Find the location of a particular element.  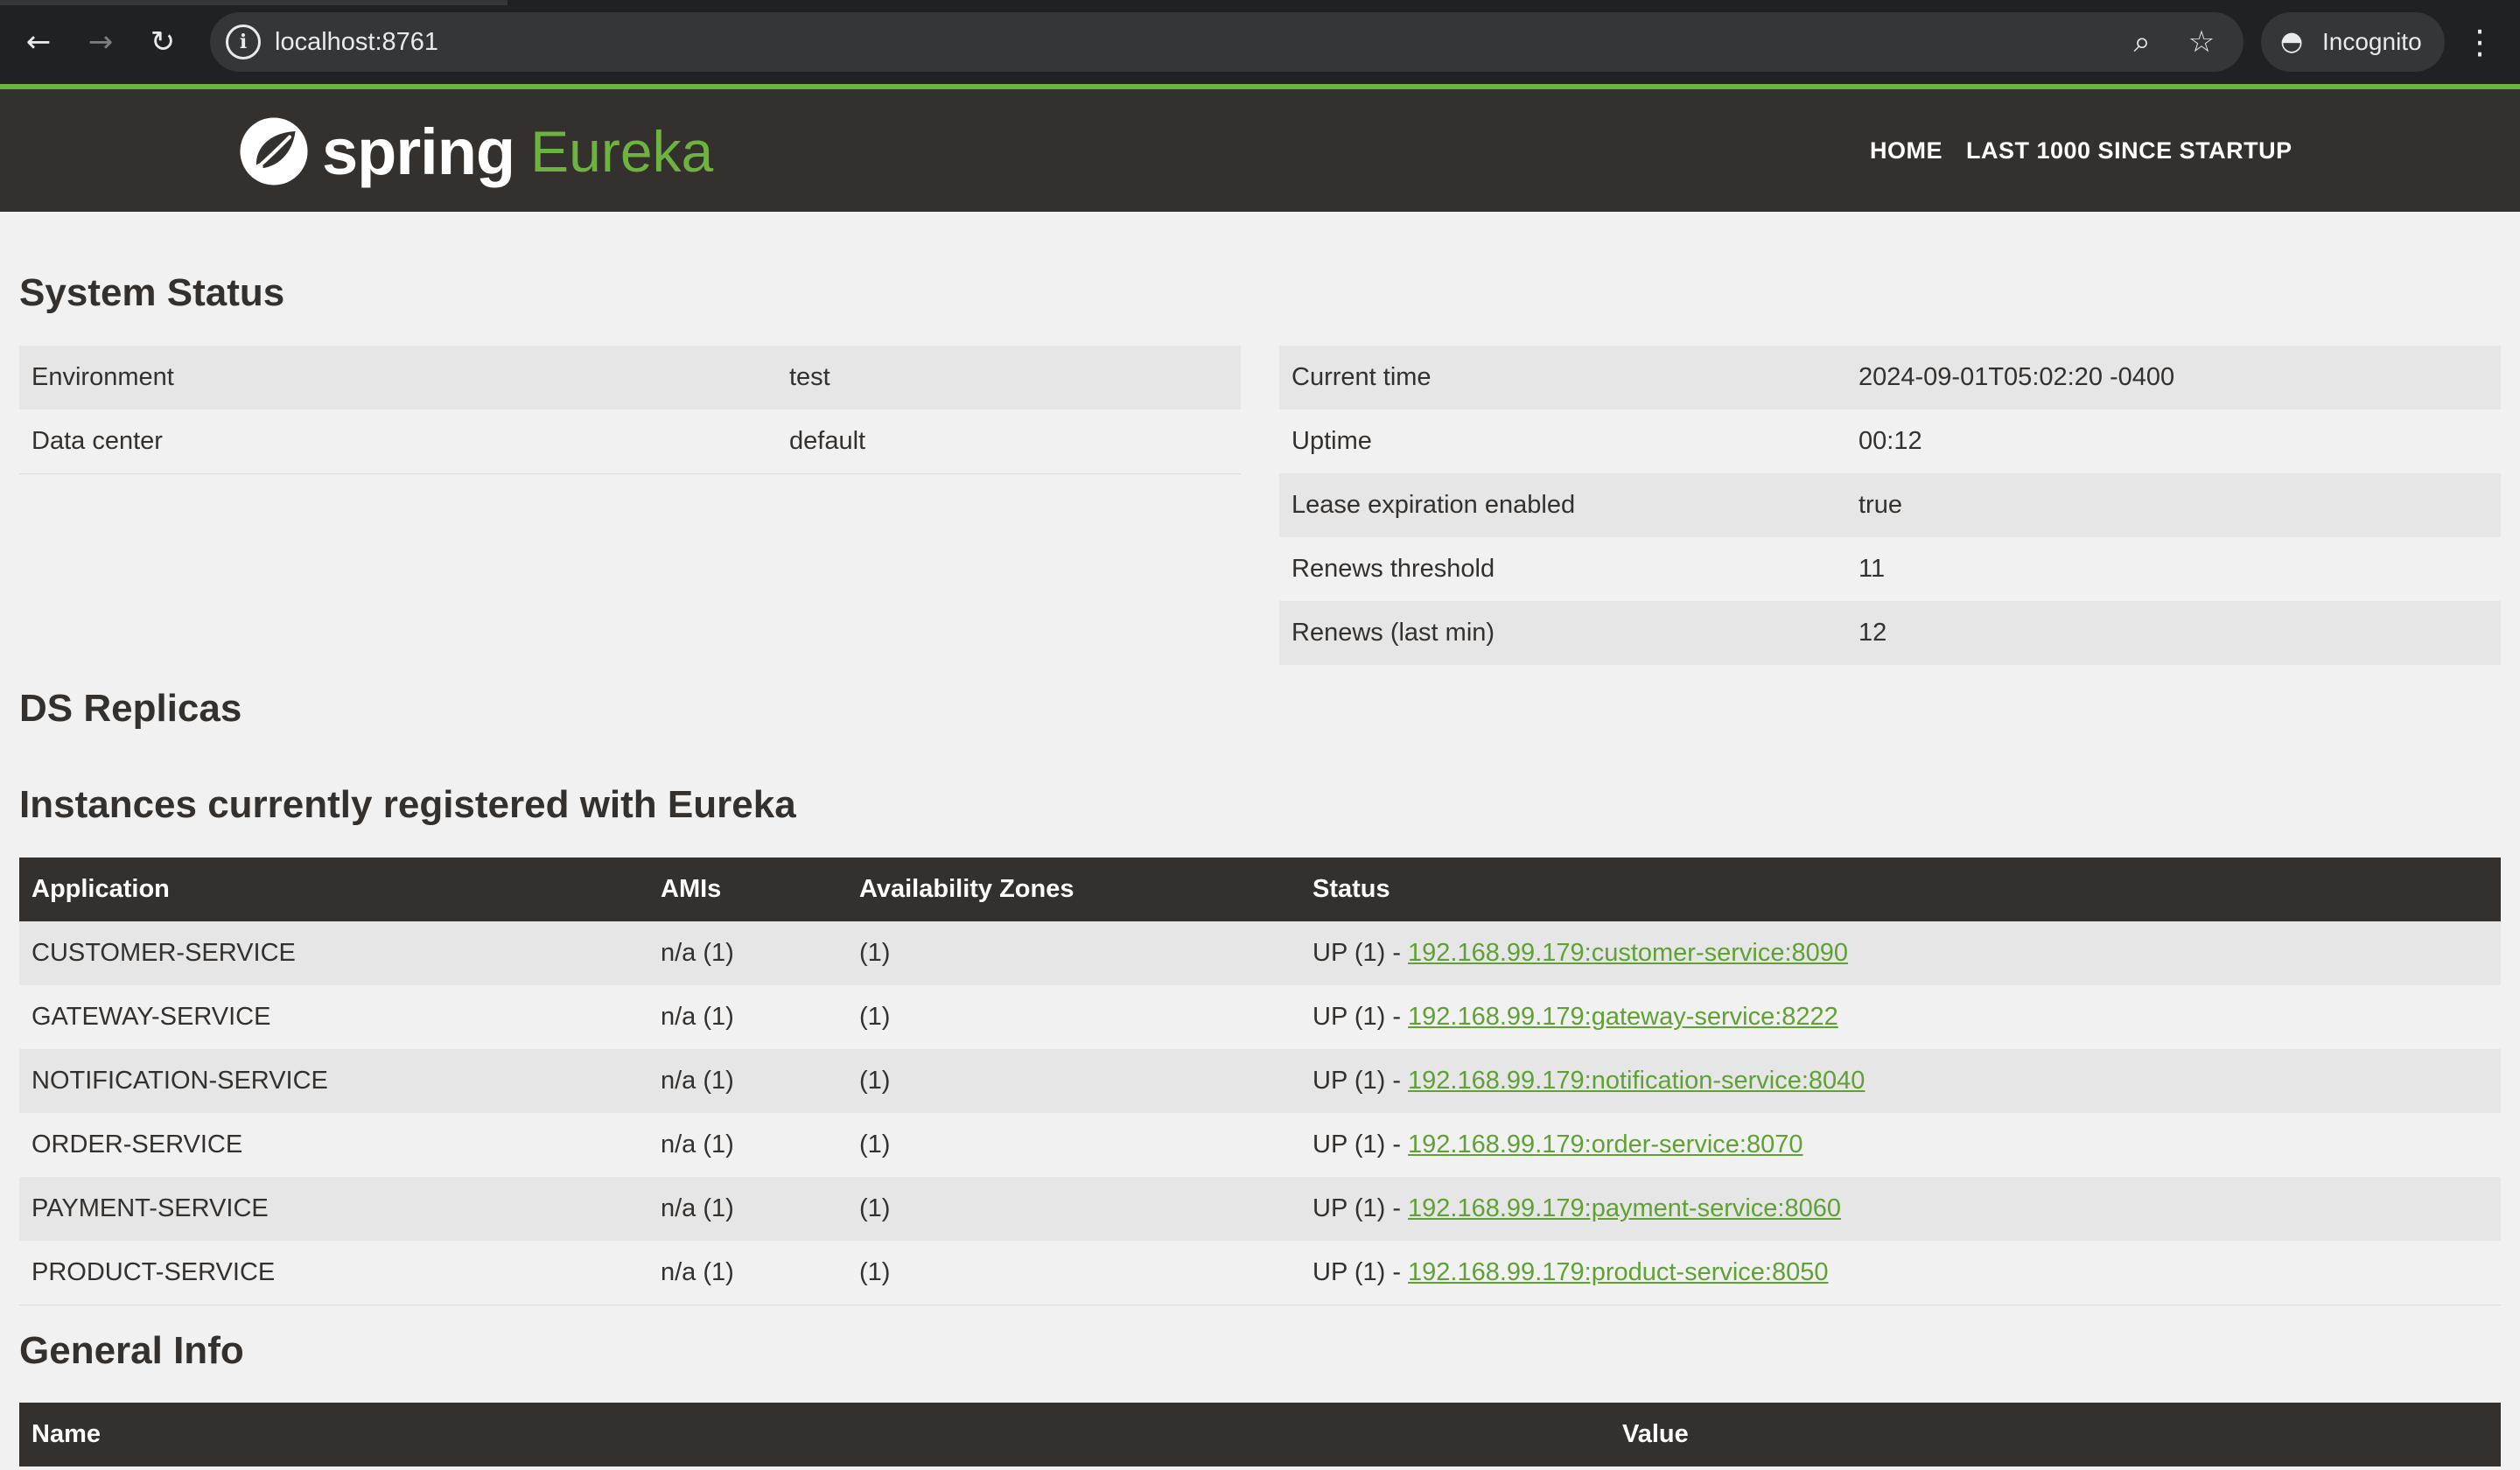

status-row: Environment test is located at coordinates (630, 378).